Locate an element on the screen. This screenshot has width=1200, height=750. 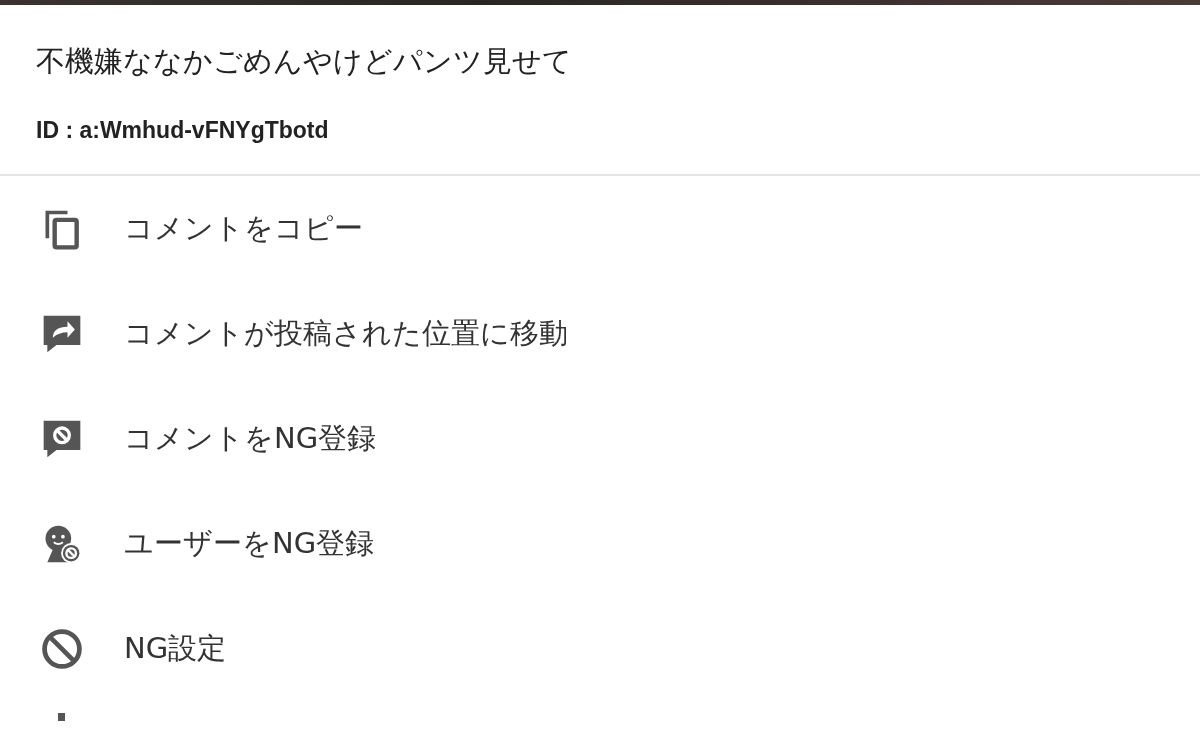
menu-item: コメントをNG登録 is located at coordinates (600, 438).